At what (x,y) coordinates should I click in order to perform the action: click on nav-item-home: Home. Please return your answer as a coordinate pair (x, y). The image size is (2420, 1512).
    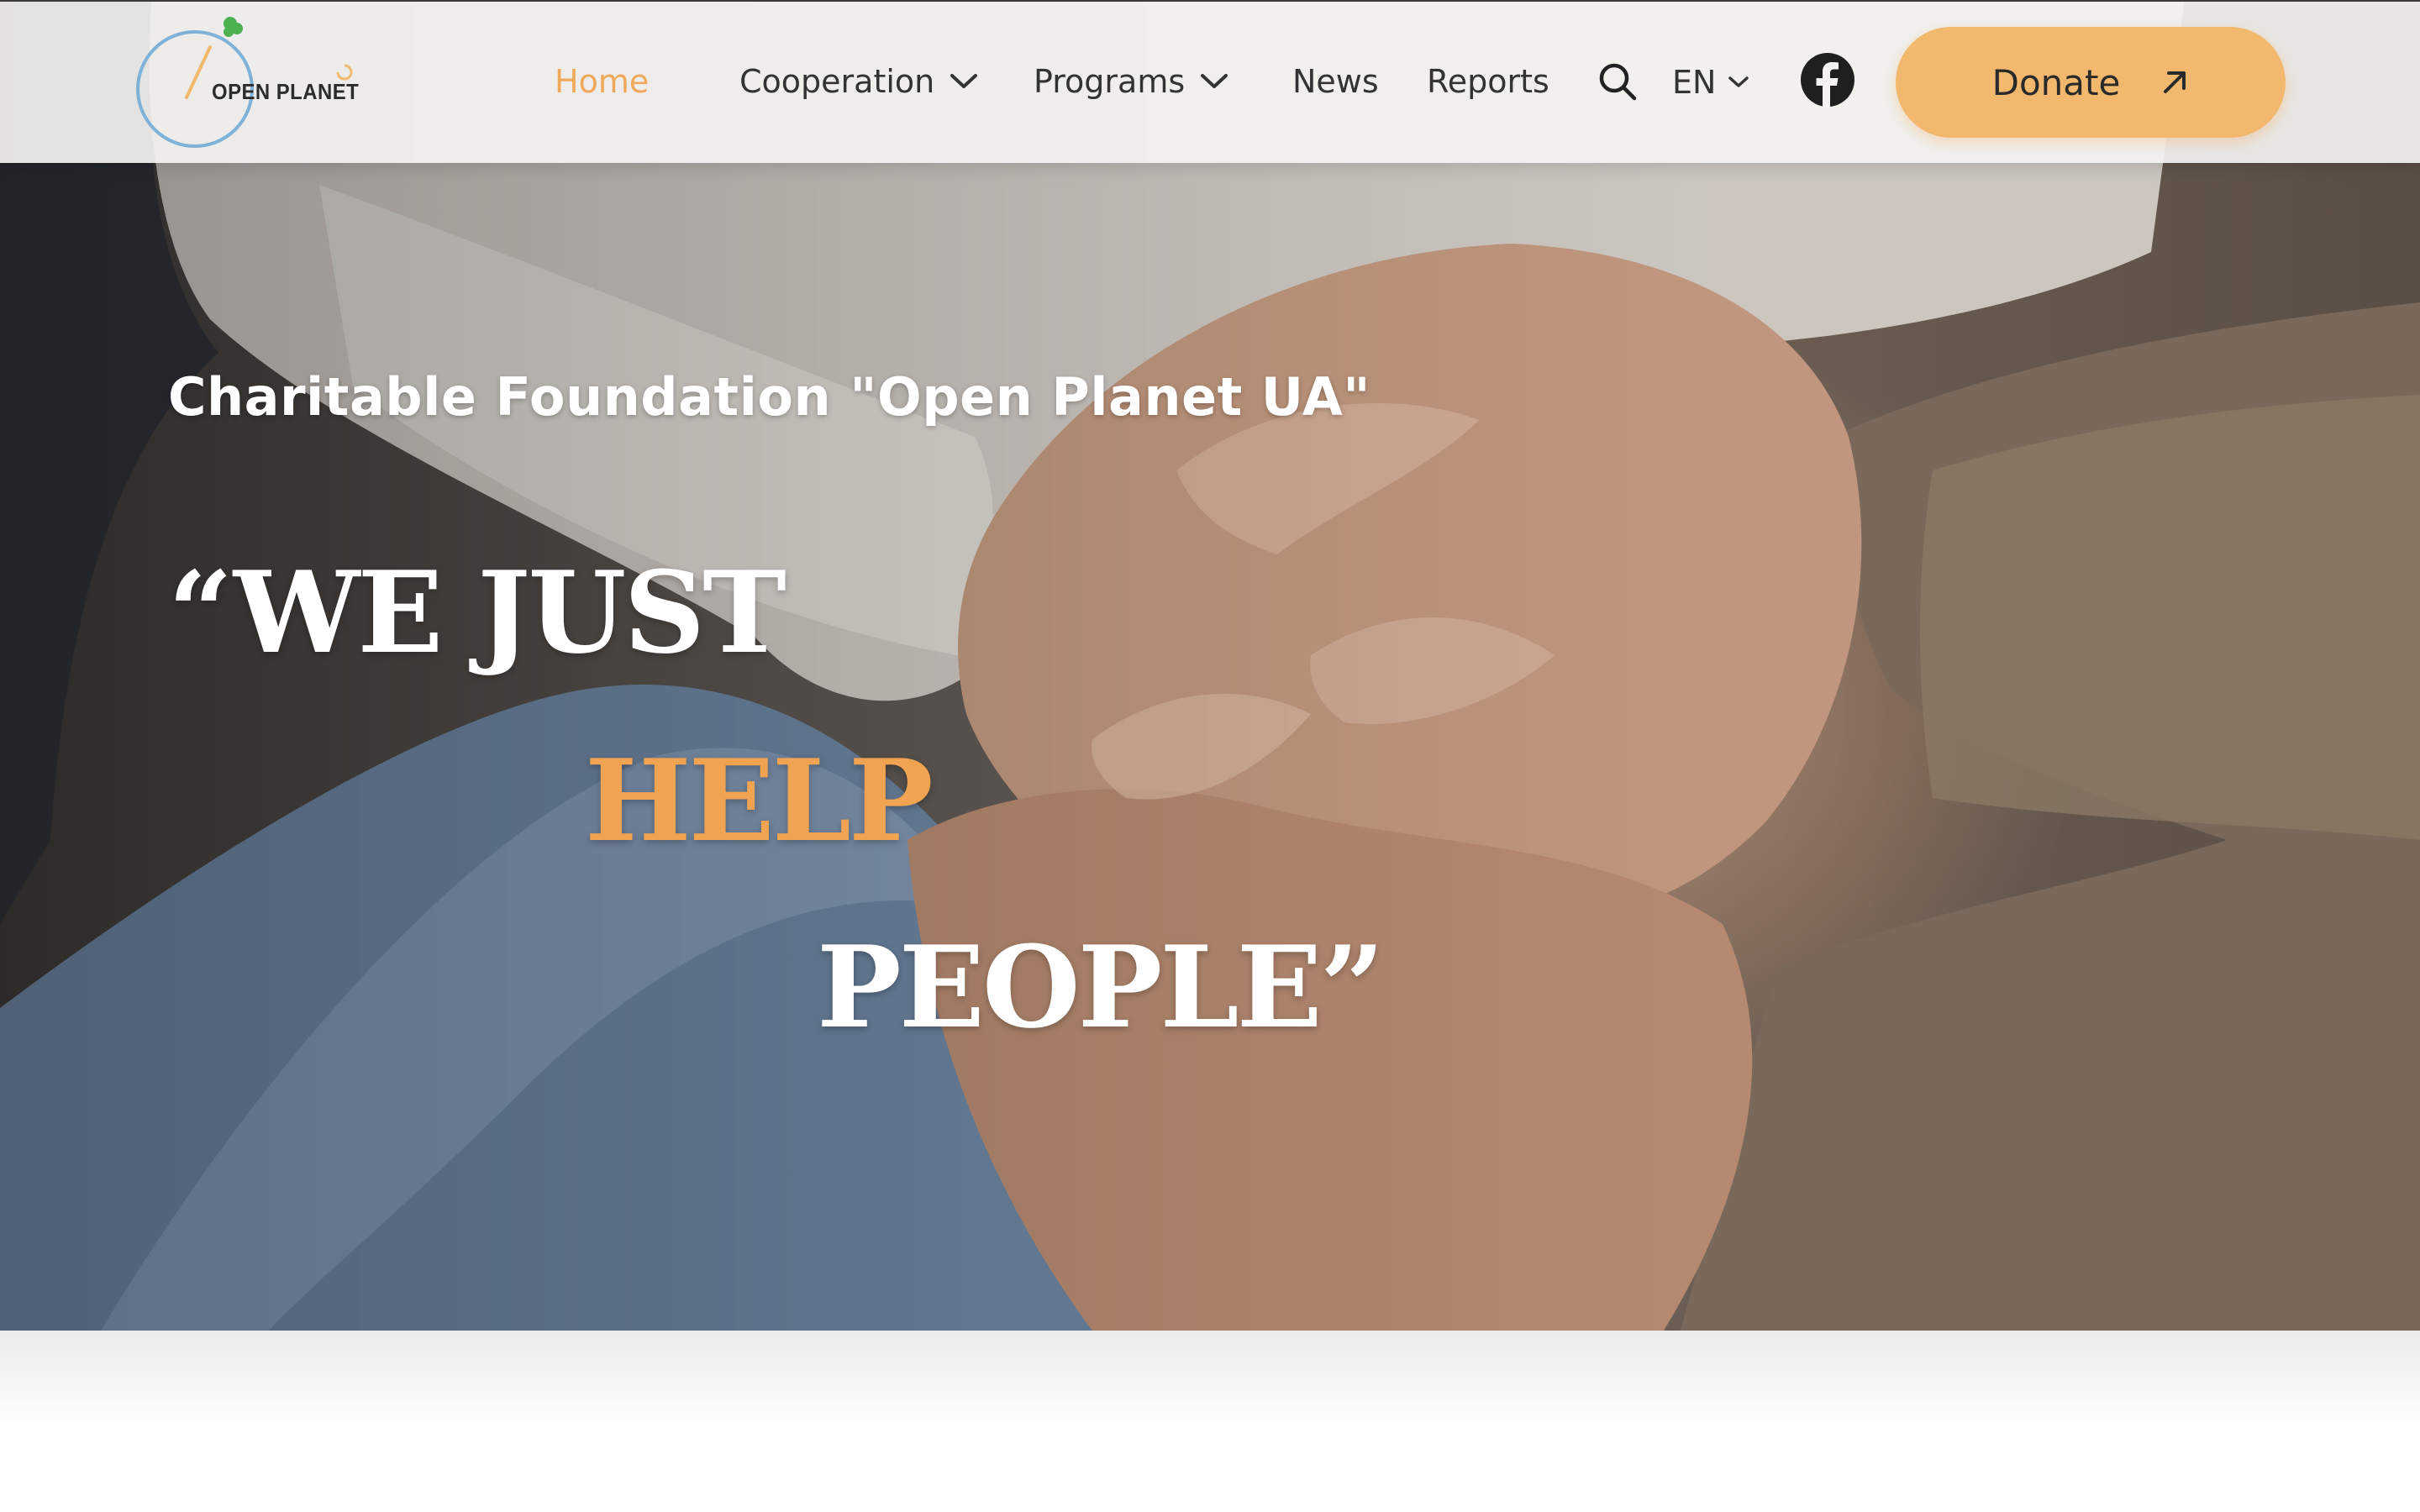
    Looking at the image, I should click on (637, 81).